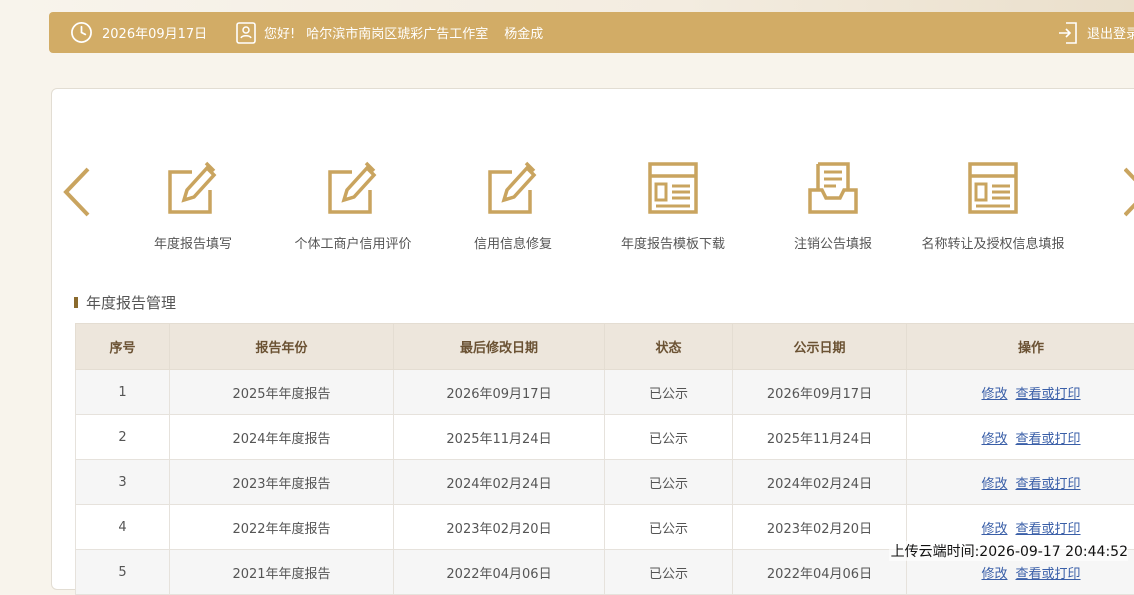  I want to click on title-marker, so click(76, 302).